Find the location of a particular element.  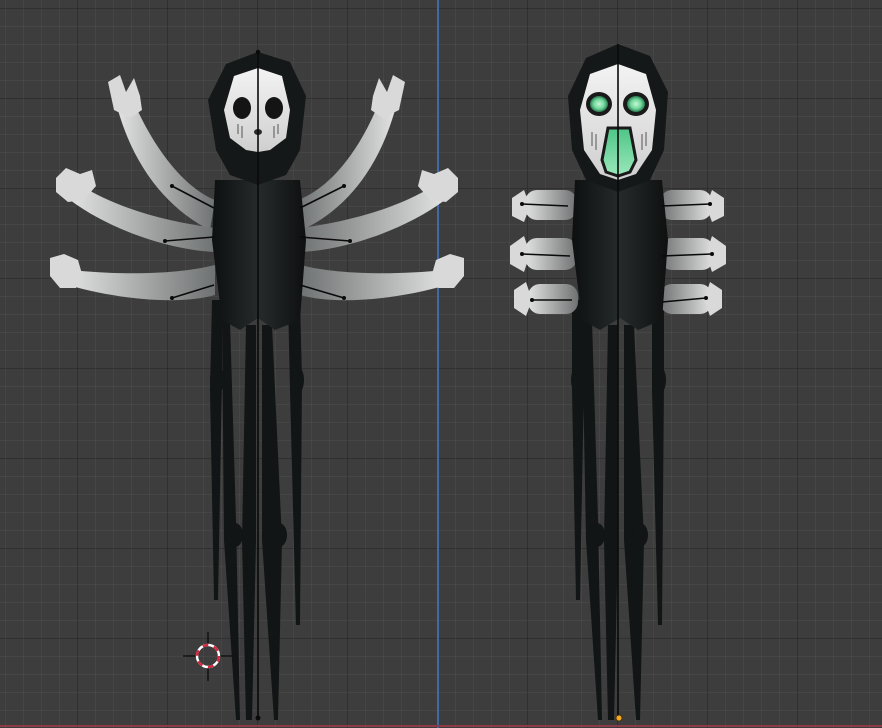

arms-right-side is located at coordinates (381, 188).